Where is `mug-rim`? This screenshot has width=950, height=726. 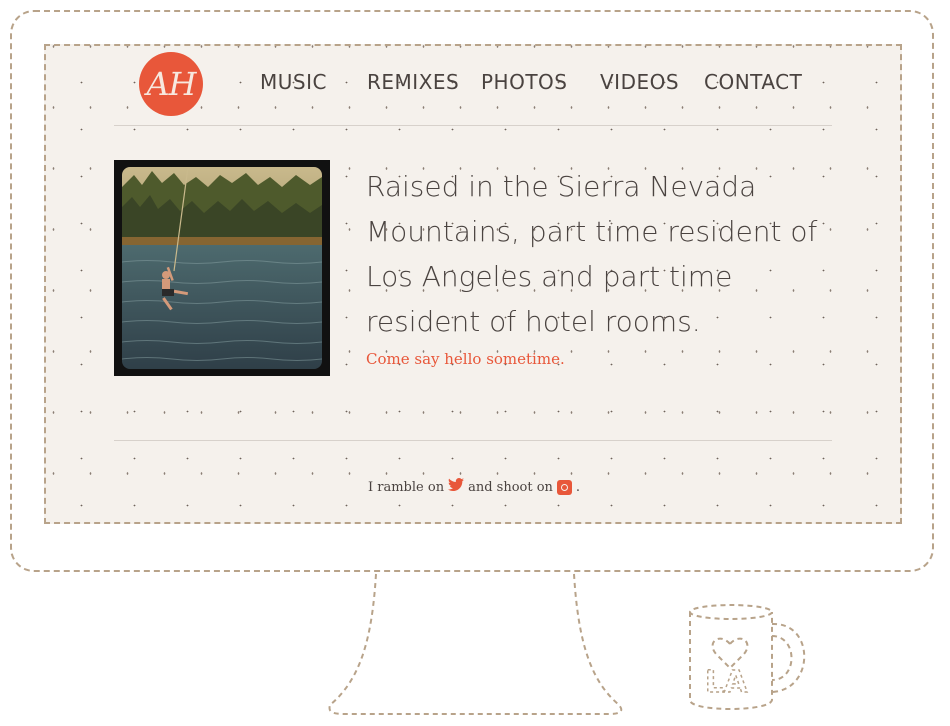 mug-rim is located at coordinates (731, 612).